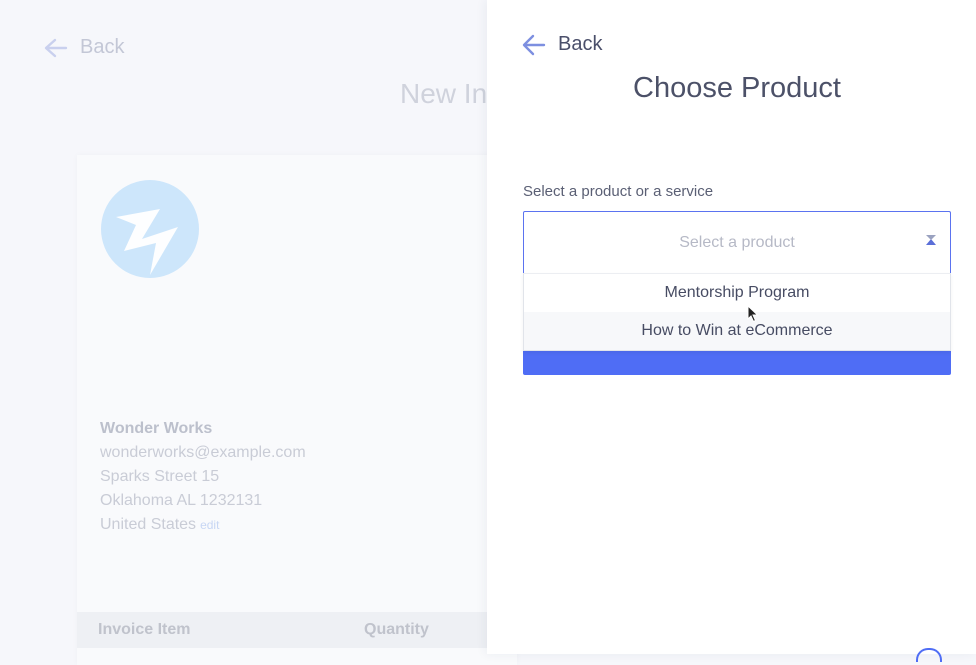 The height and width of the screenshot is (665, 976). I want to click on company-country: United States, so click(148, 524).